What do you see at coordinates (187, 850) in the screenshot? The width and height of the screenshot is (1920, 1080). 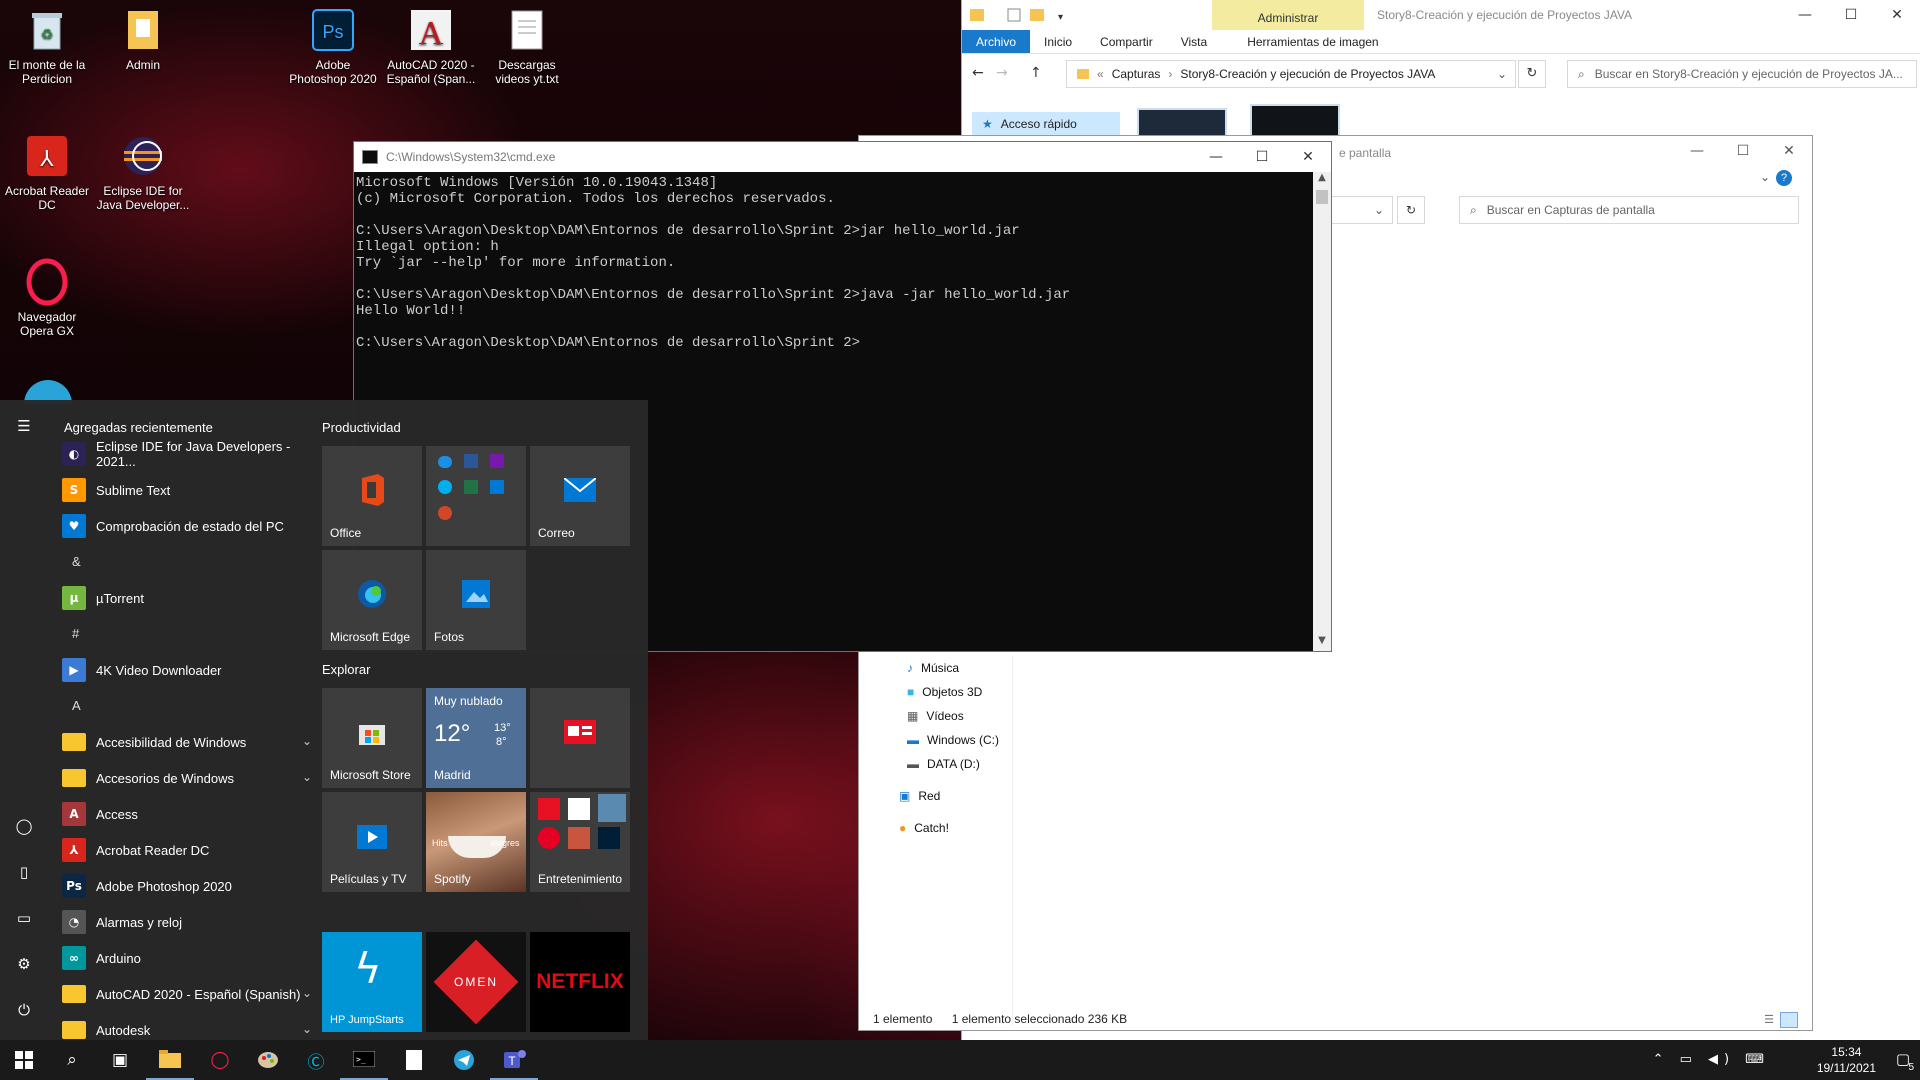 I see `app-list-item: ⅄ Acrobat Reader DC` at bounding box center [187, 850].